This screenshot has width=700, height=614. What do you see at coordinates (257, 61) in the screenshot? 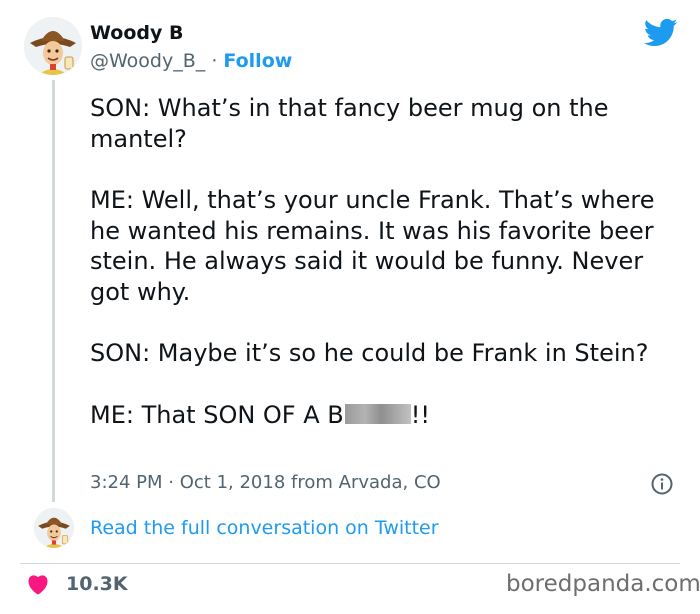
I see `follow-button: Follow` at bounding box center [257, 61].